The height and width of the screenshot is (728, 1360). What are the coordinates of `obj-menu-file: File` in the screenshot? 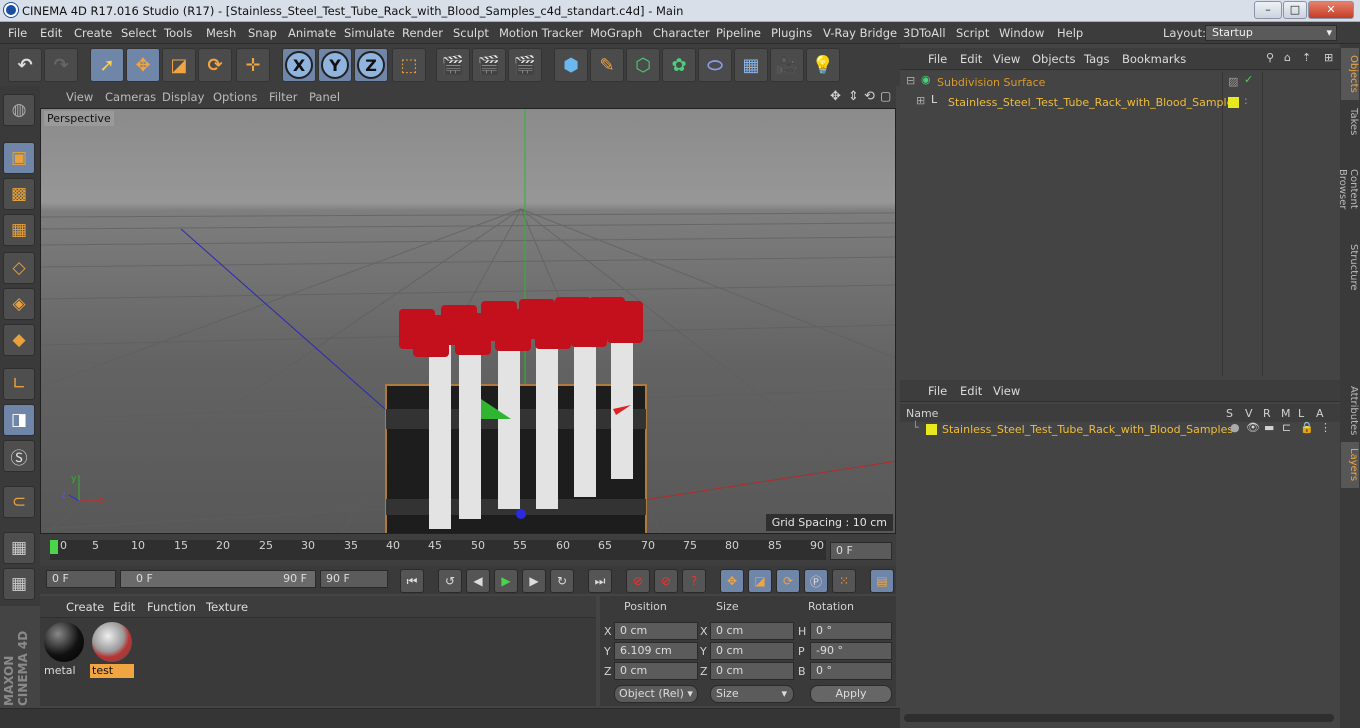 It's located at (937, 59).